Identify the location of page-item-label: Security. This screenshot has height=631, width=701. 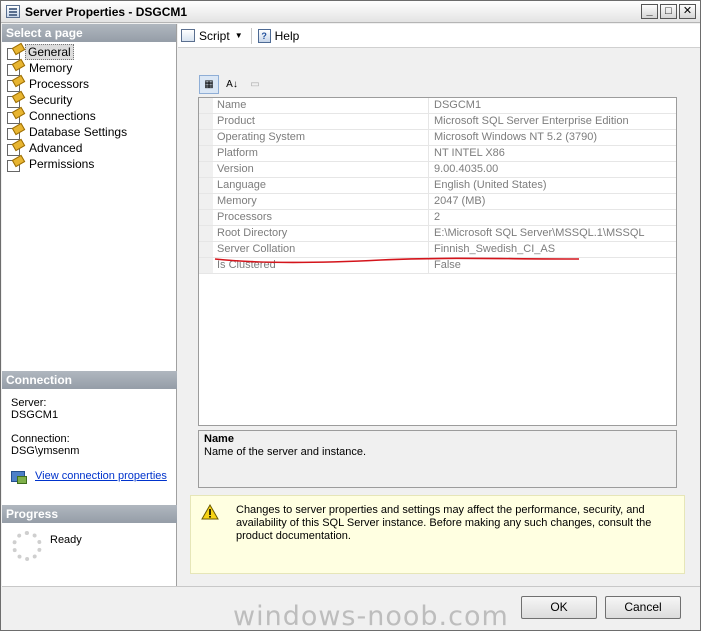
(51, 100).